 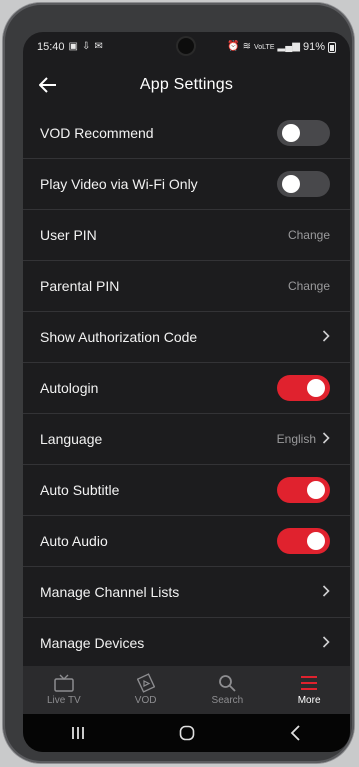 I want to click on search-icon, so click(x=227, y=683).